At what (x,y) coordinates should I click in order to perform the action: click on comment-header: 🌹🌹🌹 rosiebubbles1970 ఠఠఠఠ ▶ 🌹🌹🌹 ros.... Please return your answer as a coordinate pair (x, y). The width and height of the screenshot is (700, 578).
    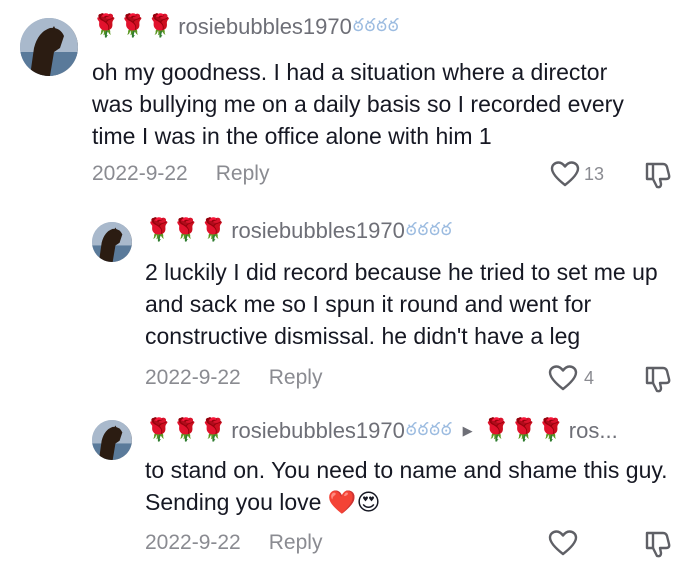
    Looking at the image, I should click on (381, 431).